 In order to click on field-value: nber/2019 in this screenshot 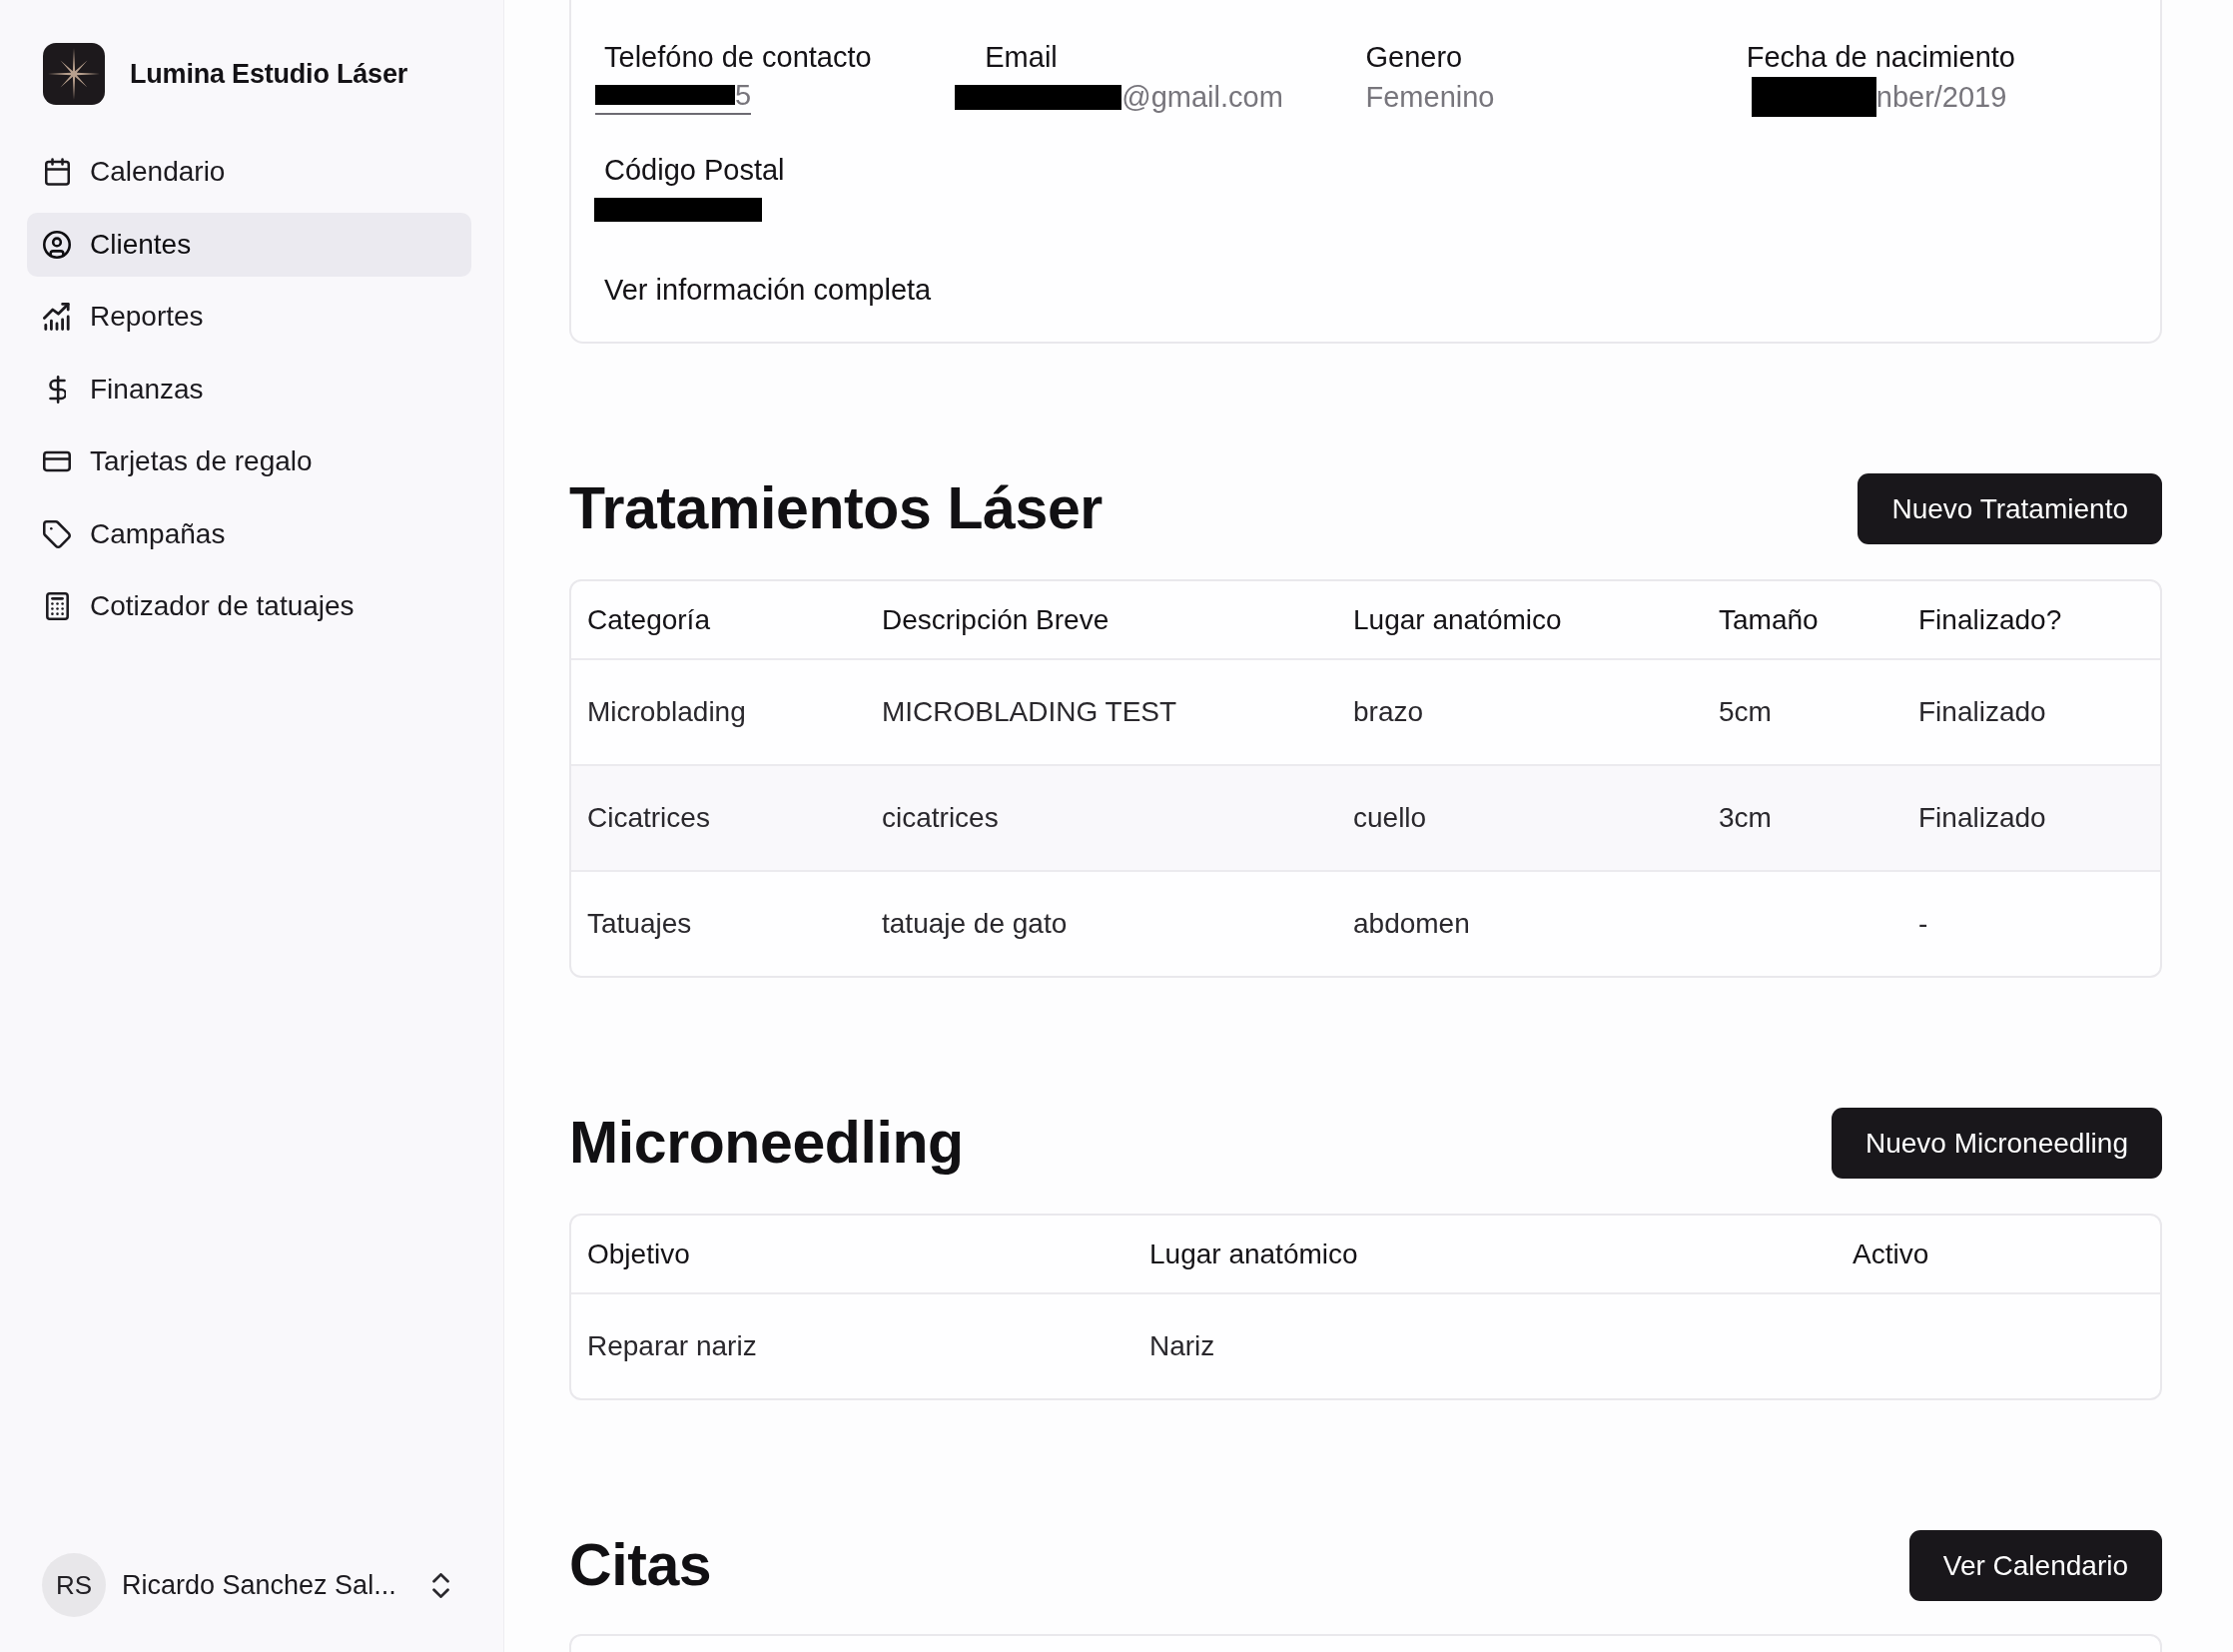, I will do `click(1941, 97)`.